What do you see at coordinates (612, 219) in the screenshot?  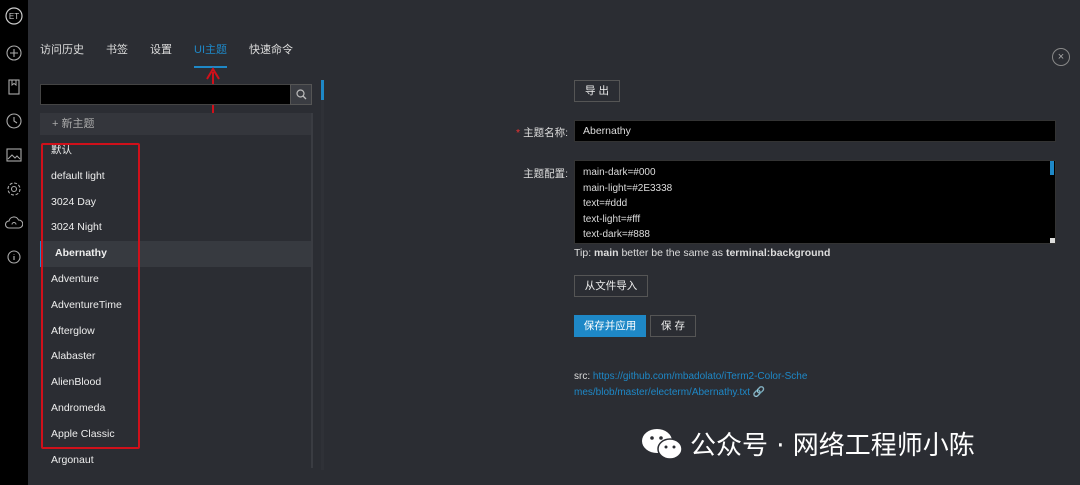 I see `config-line: text-light=#fff` at bounding box center [612, 219].